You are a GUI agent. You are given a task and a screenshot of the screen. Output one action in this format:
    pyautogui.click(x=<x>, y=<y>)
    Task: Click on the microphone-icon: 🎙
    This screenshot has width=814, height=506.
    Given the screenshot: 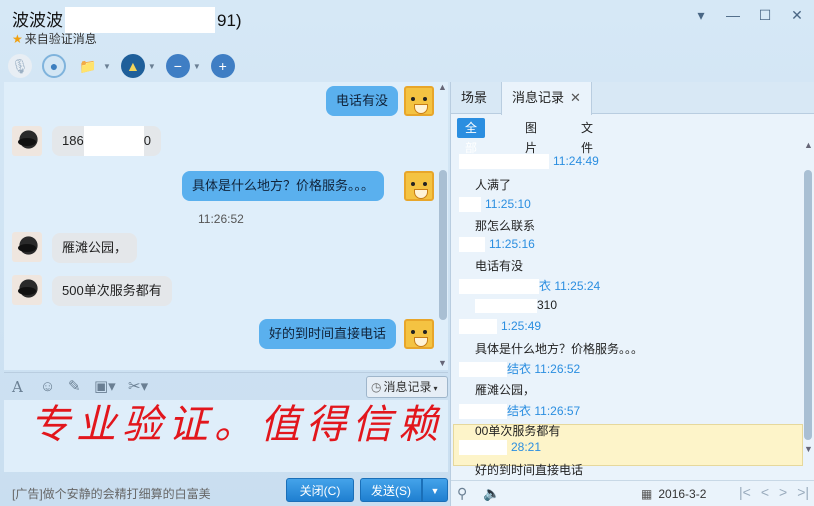 What is the action you would take?
    pyautogui.click(x=20, y=66)
    